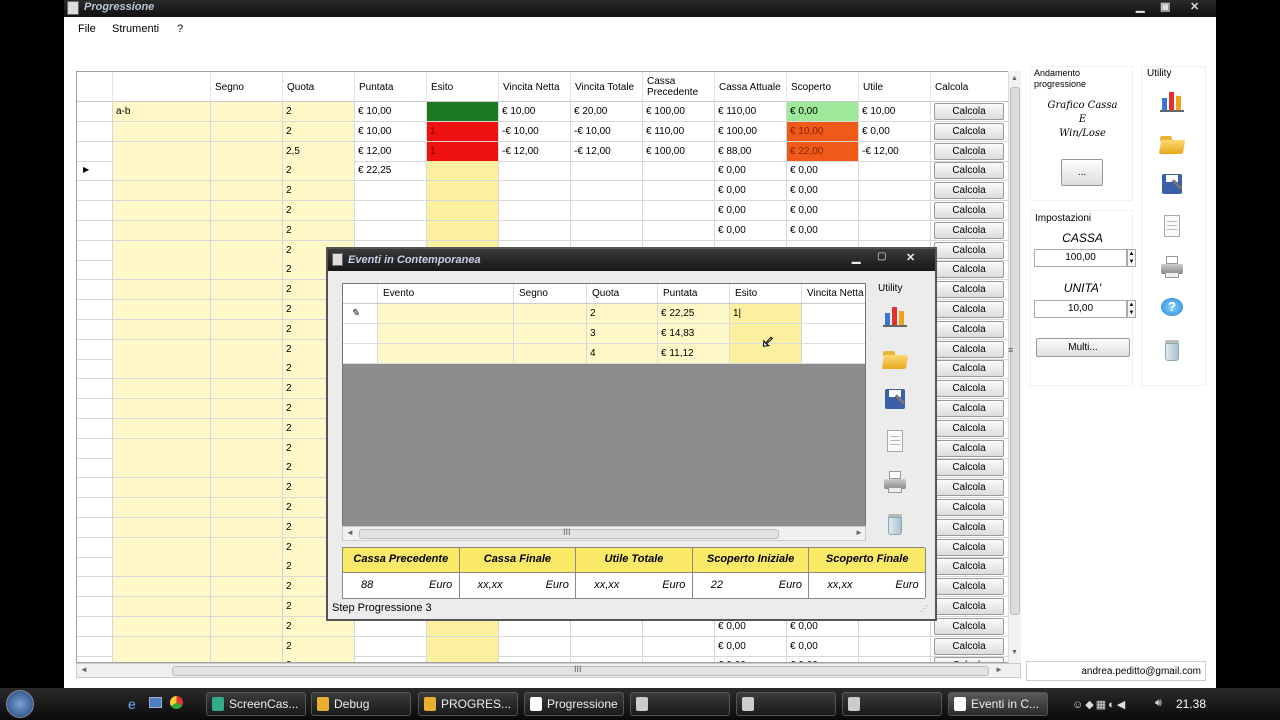 The height and width of the screenshot is (720, 1280). Describe the element at coordinates (1131, 309) in the screenshot. I see `unita-spinner: ▲ ▼` at that location.